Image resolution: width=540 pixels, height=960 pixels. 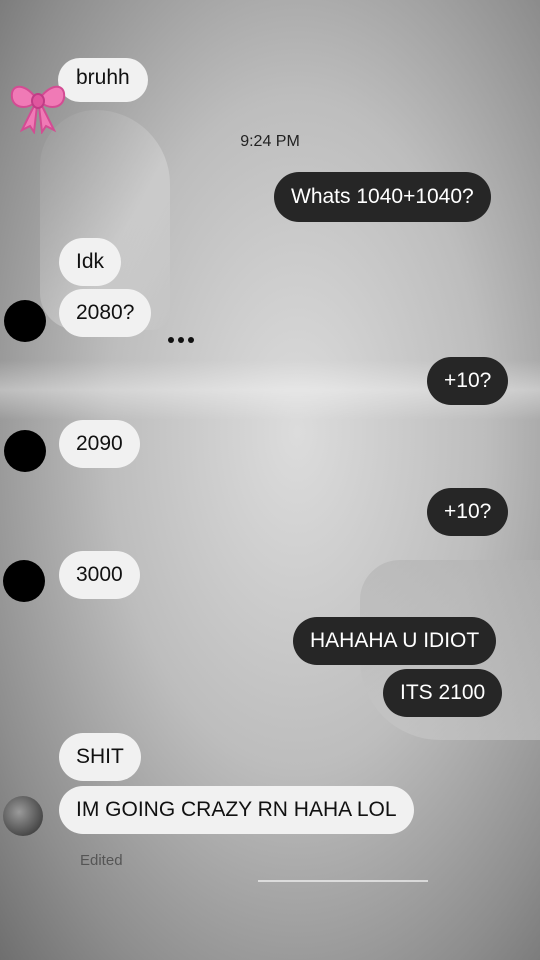 I want to click on message-text: 2090, so click(x=99, y=443).